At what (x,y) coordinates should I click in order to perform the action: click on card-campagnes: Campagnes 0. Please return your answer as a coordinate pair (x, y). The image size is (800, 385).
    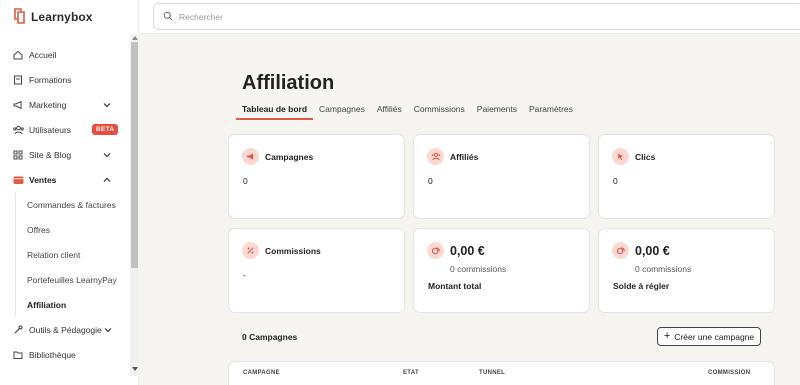
    Looking at the image, I should click on (316, 176).